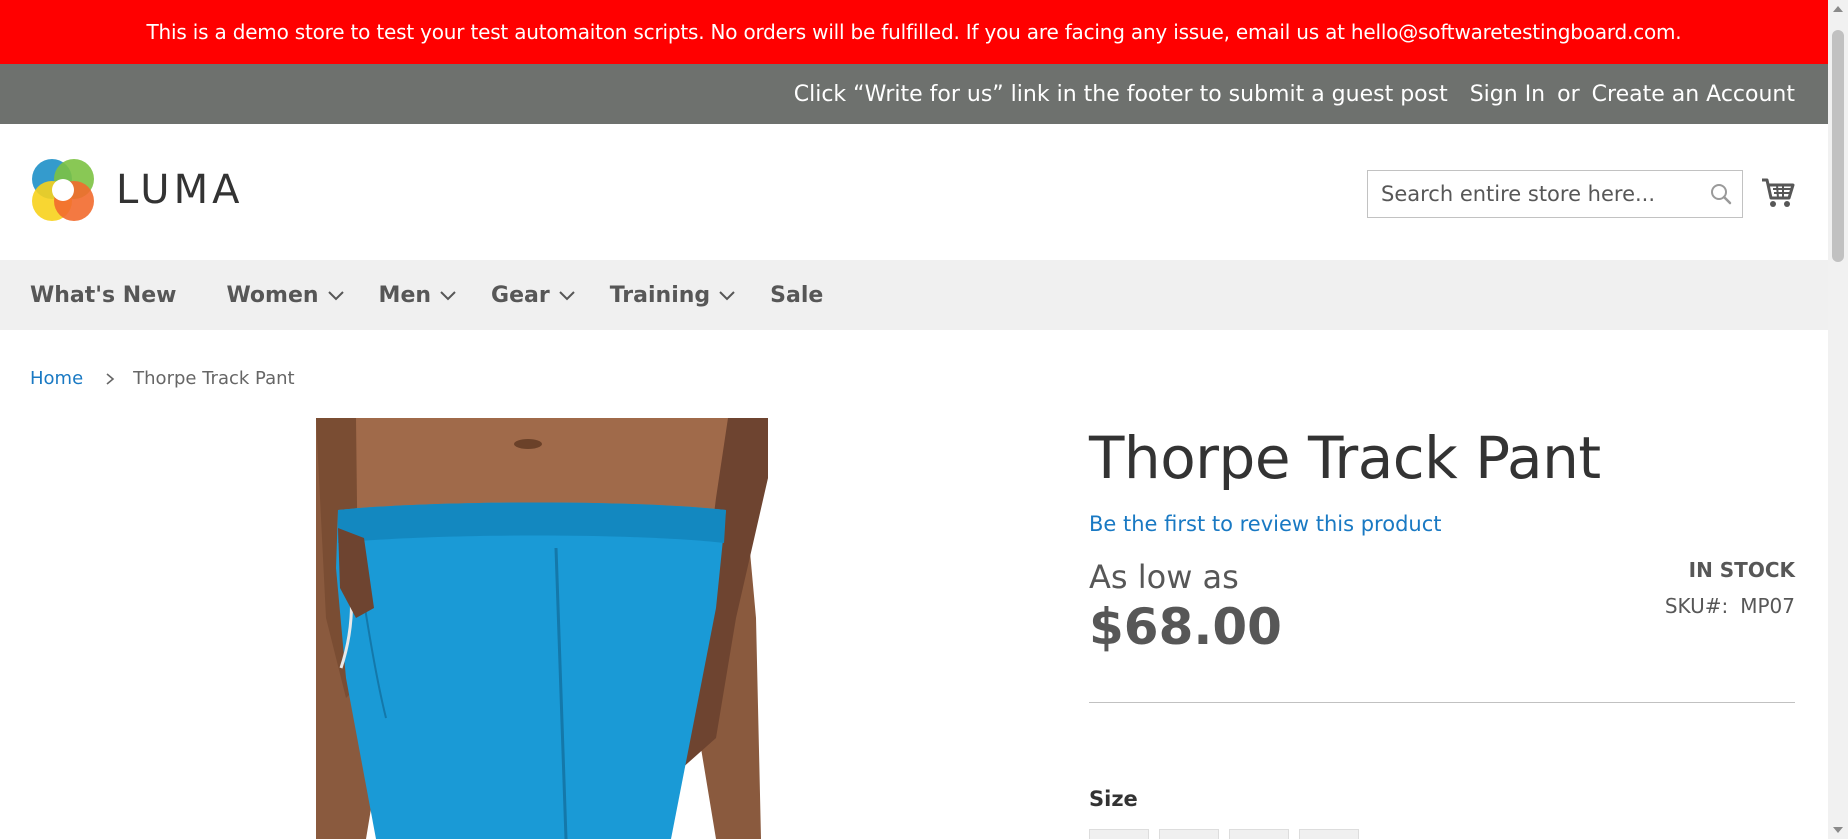 Image resolution: width=1848 pixels, height=839 pixels. I want to click on or-separator: or, so click(1568, 94).